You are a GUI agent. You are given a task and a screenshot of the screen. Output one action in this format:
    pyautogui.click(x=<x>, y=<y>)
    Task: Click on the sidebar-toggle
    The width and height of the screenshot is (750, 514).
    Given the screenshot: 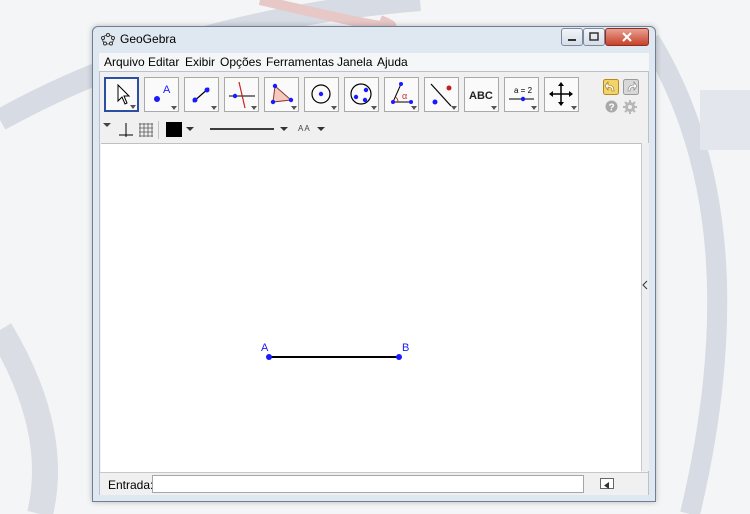 What is the action you would take?
    pyautogui.click(x=645, y=307)
    